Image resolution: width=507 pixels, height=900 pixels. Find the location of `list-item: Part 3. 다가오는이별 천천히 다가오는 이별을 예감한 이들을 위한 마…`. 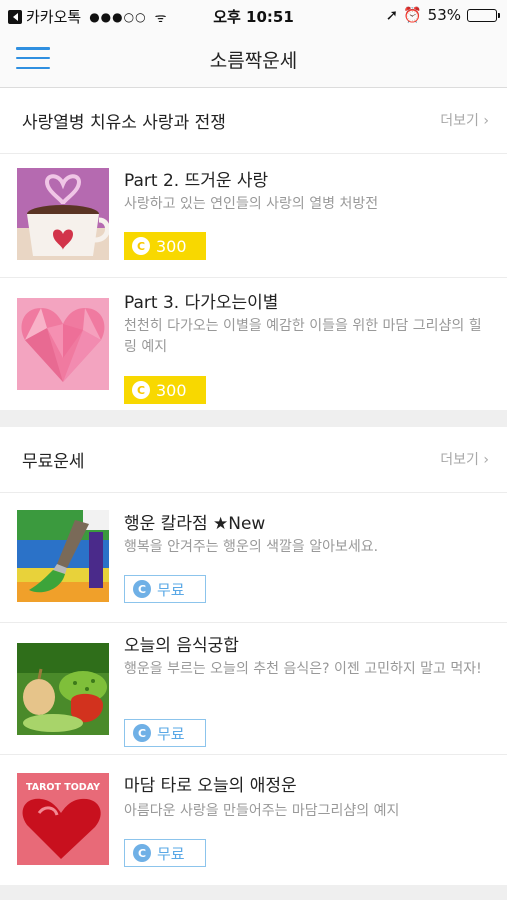

list-item: Part 3. 다가오는이별 천천히 다가오는 이별을 예감한 이들을 위한 마… is located at coordinates (253, 344).